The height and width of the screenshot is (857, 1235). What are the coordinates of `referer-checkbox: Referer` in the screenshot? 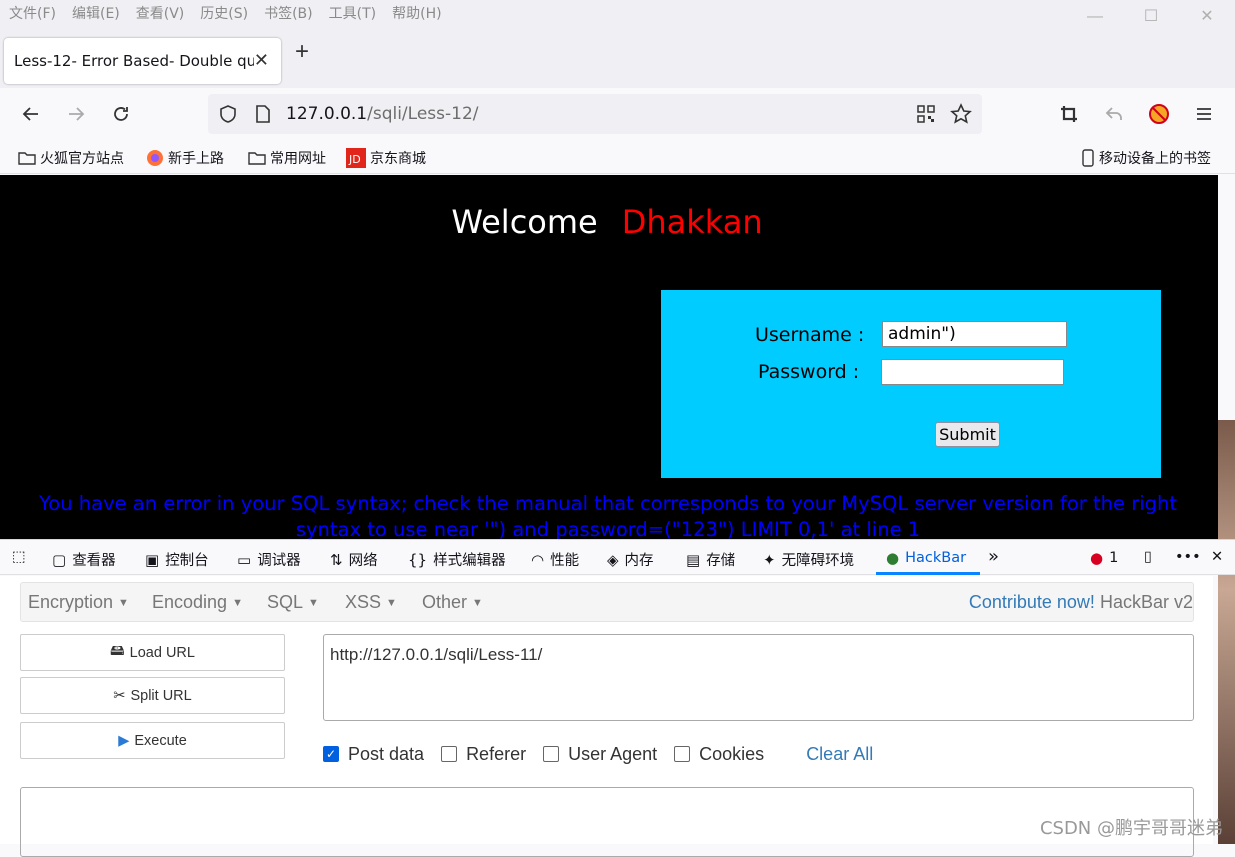 It's located at (483, 754).